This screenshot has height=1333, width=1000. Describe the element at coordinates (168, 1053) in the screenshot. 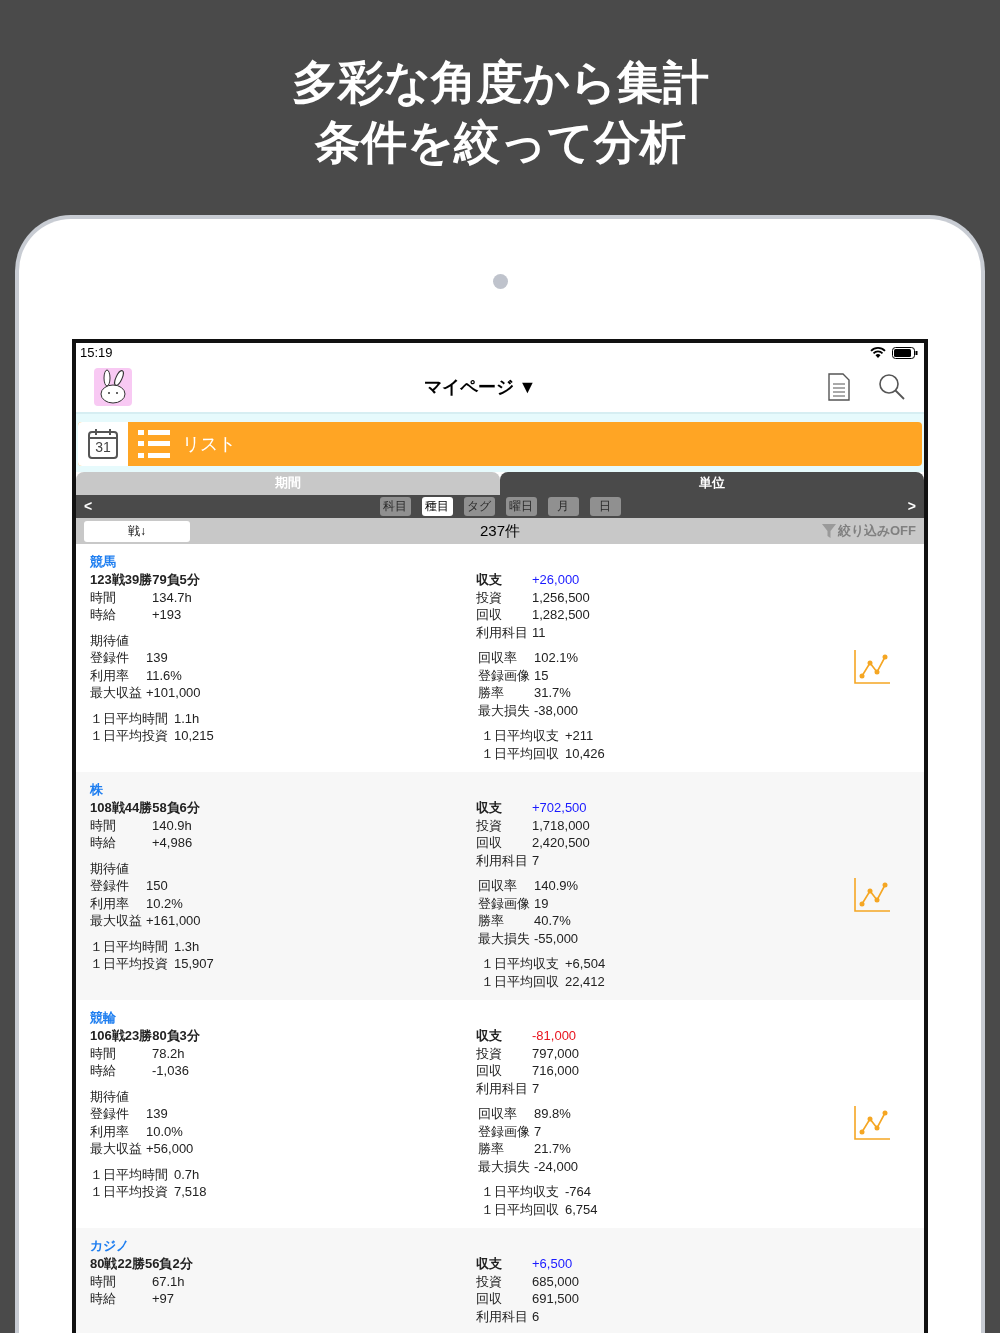

I see `stat-value: 78.2h` at that location.